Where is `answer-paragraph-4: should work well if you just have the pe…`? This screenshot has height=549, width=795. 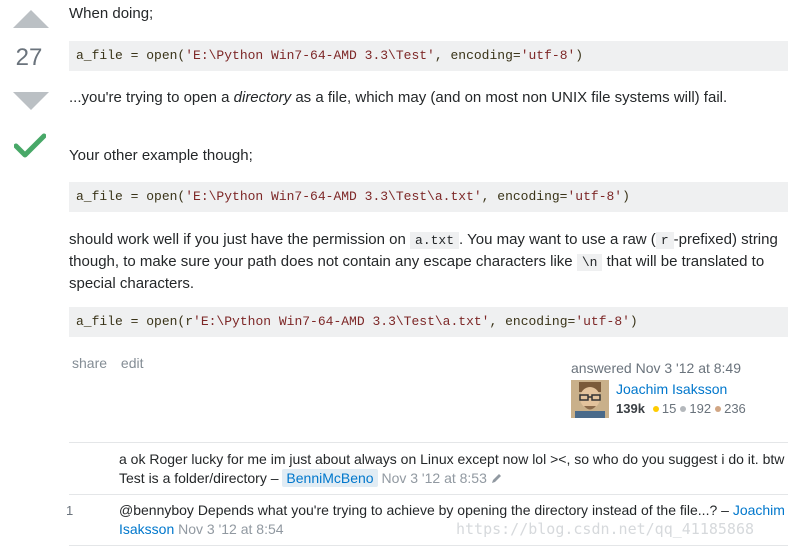
answer-paragraph-4: should work well if you just have the pe… is located at coordinates (423, 261).